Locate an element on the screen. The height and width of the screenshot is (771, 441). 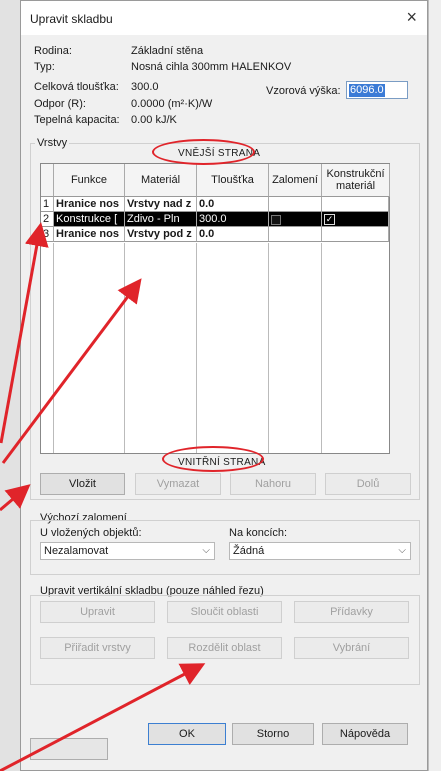
family-label: Rodina: is located at coordinates (53, 51).